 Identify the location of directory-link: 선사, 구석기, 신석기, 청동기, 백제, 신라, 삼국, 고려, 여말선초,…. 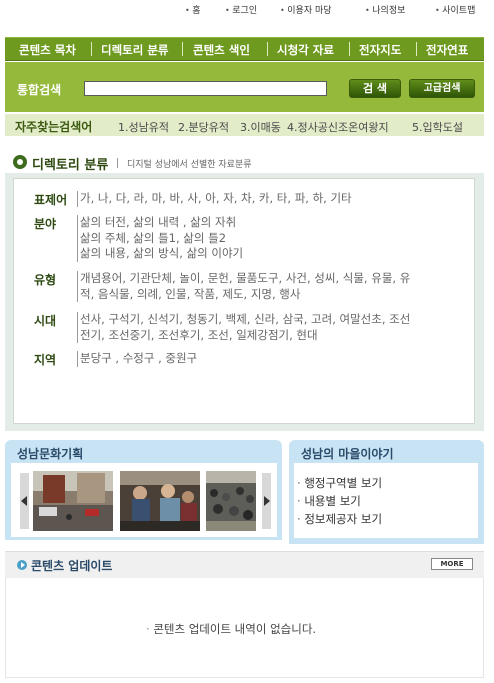
(245, 320).